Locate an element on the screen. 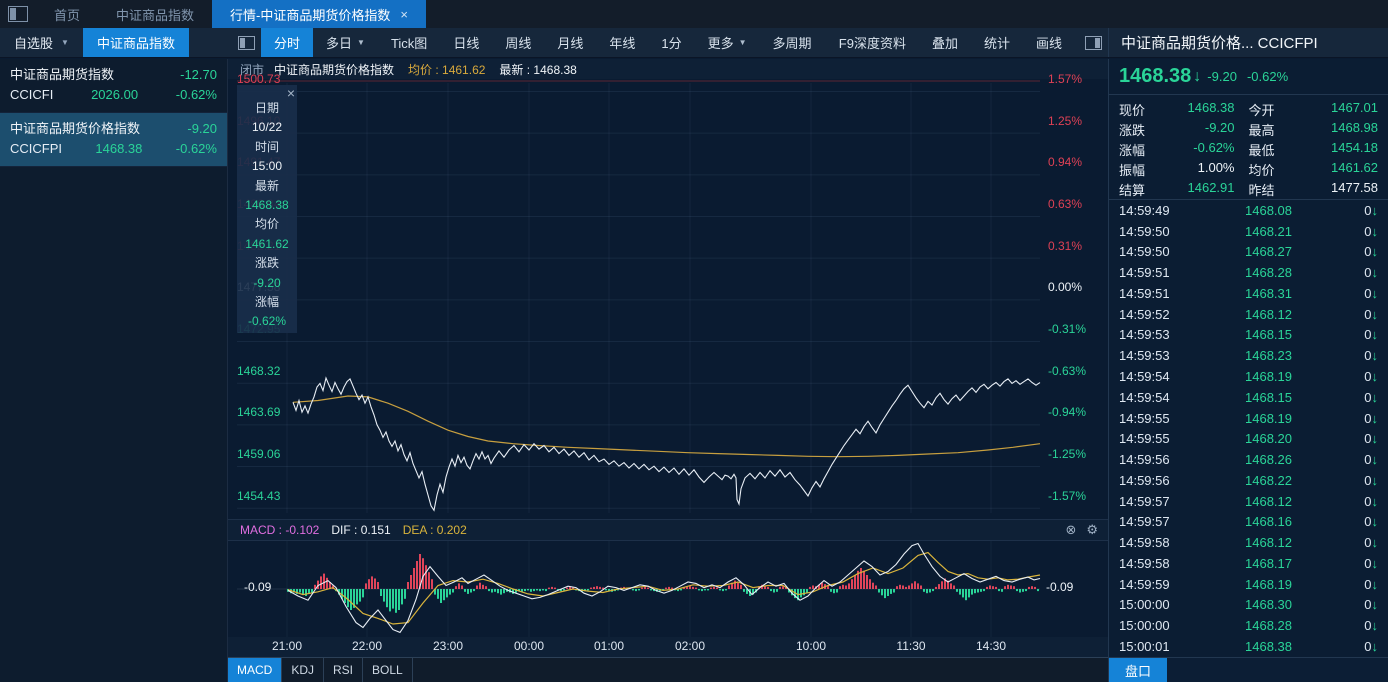  toolbar-item-label: 月线 is located at coordinates (570, 43).